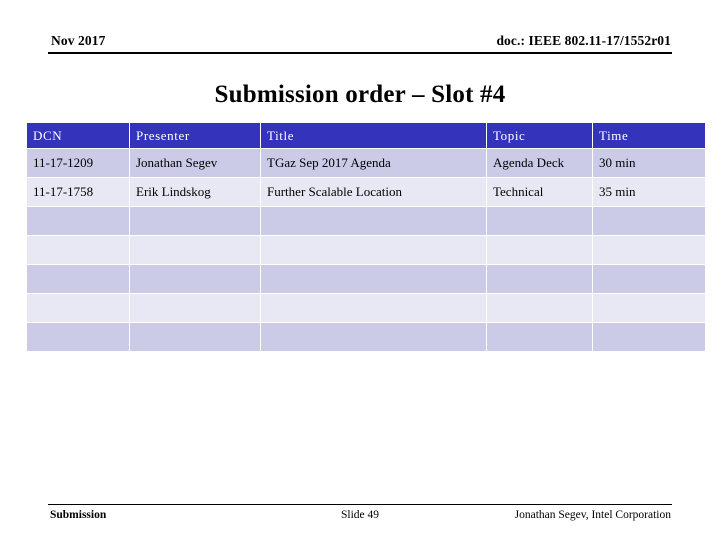 The height and width of the screenshot is (540, 720). Describe the element at coordinates (373, 163) in the screenshot. I see `cell-title: TGaz Sep 2017 Agenda` at that location.